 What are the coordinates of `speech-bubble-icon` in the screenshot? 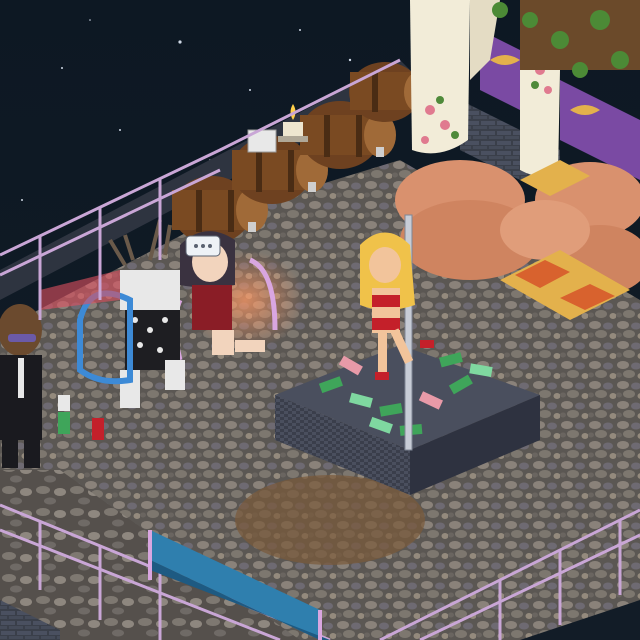 It's located at (203, 246).